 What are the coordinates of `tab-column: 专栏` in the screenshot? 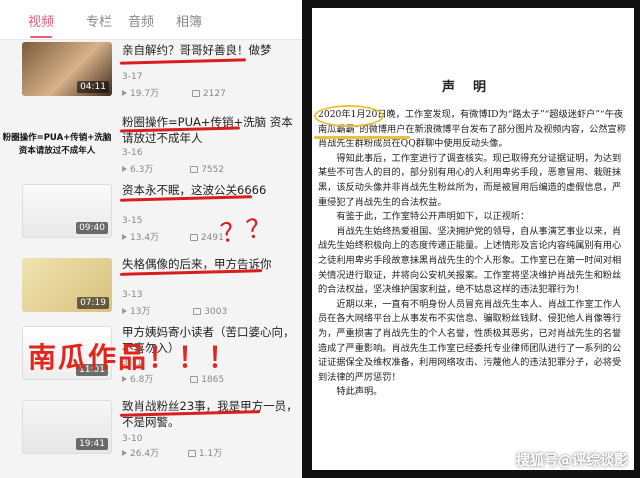 It's located at (99, 20).